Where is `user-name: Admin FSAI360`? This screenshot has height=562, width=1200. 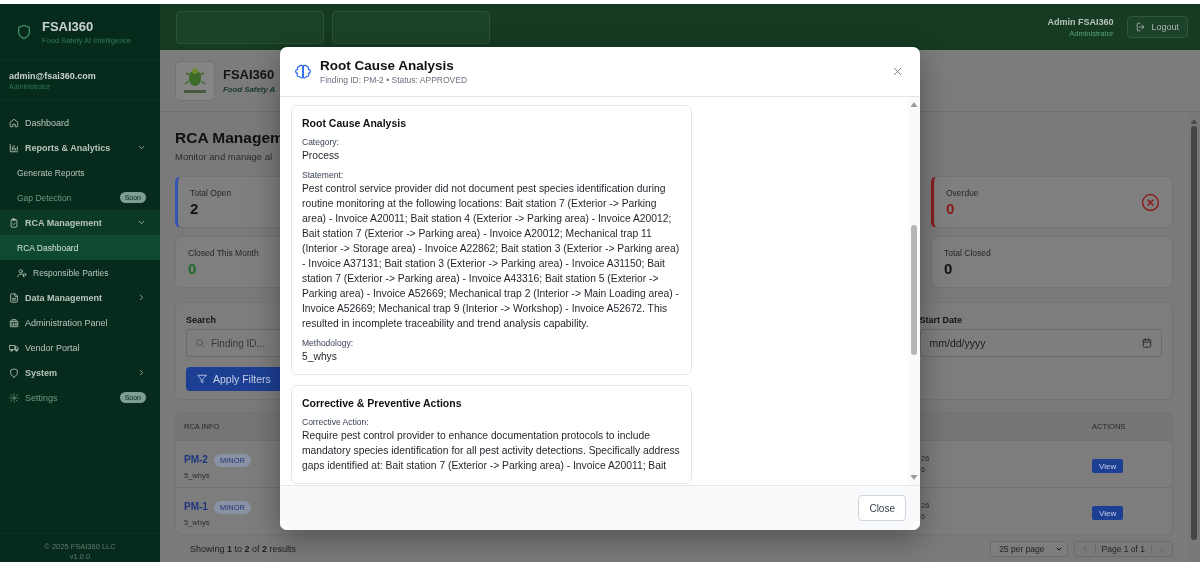 user-name: Admin FSAI360 is located at coordinates (1080, 21).